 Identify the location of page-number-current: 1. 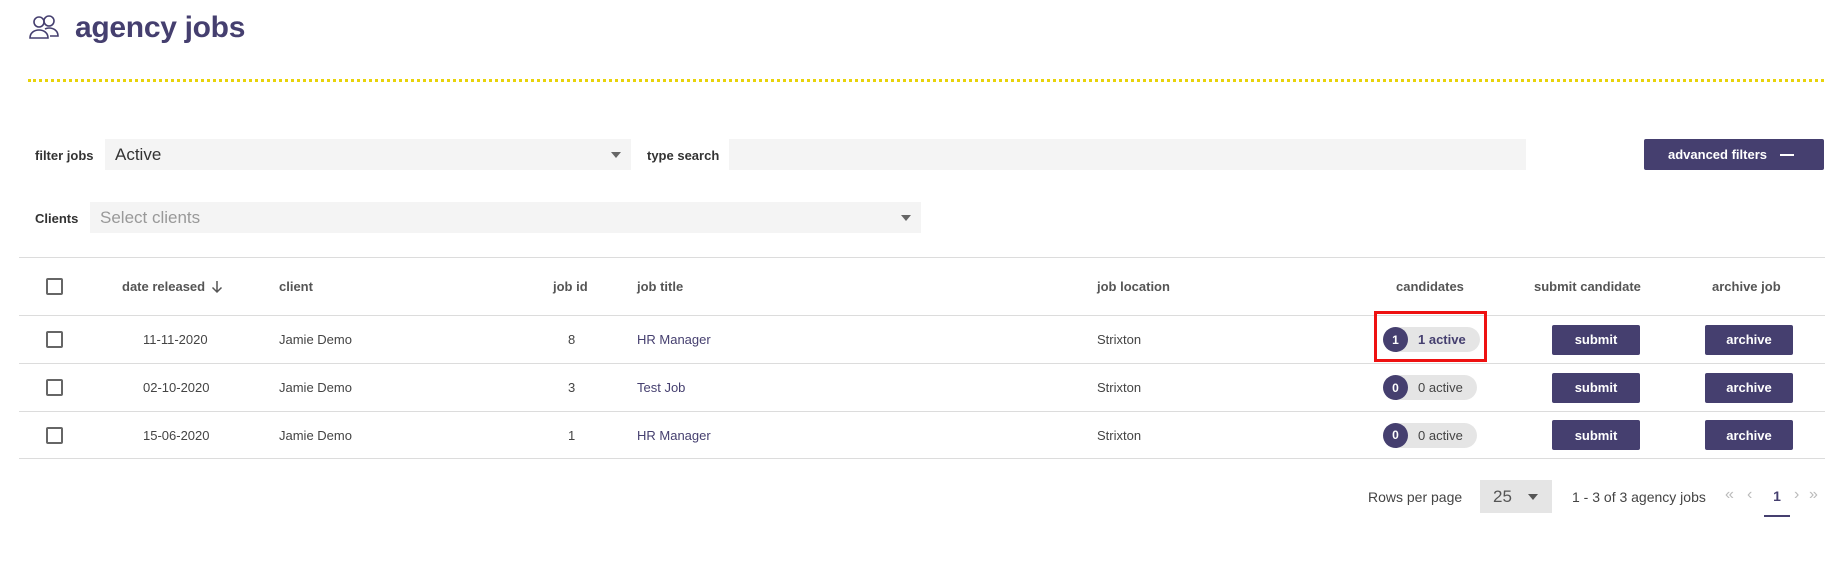
(1777, 501).